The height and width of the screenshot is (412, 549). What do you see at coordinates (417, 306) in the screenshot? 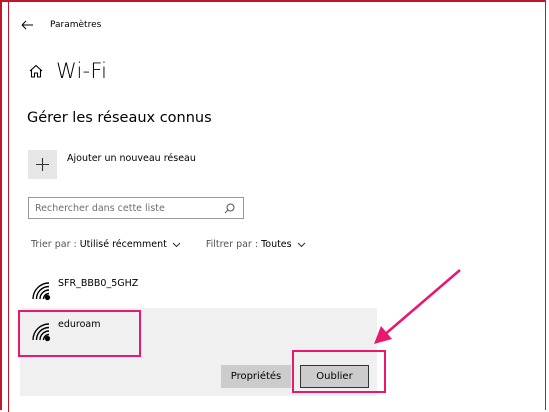
I see `annotation-arrow-icon` at bounding box center [417, 306].